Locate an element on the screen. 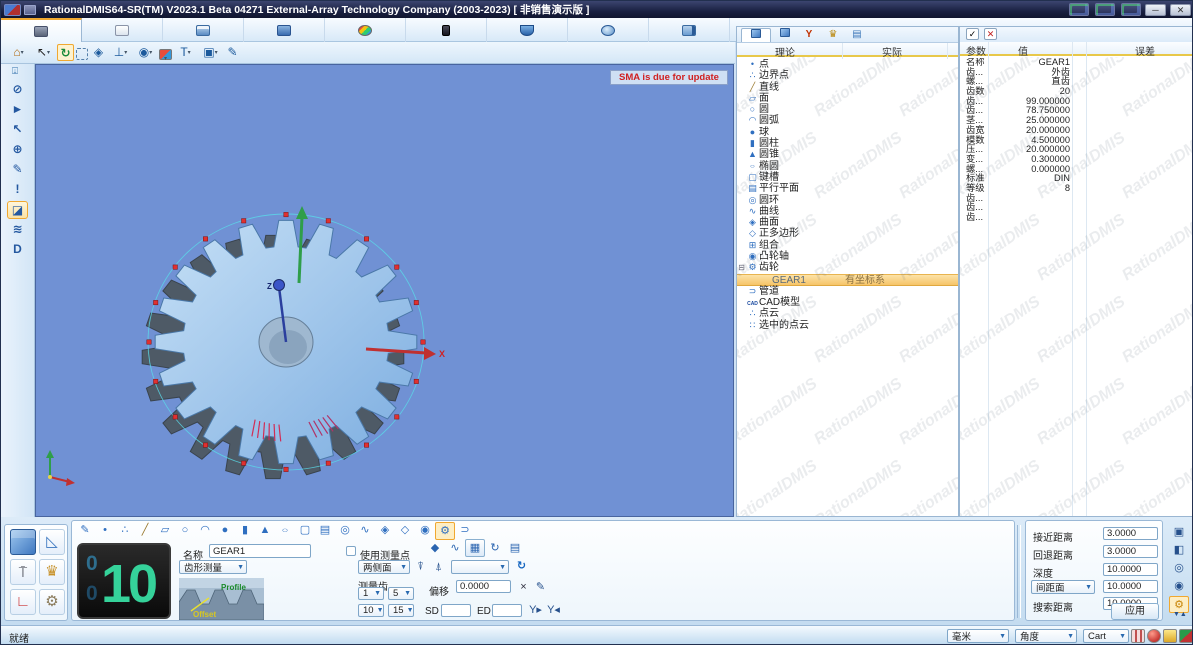 The image size is (1193, 645). pipe-icon: ⊃ is located at coordinates (465, 531).